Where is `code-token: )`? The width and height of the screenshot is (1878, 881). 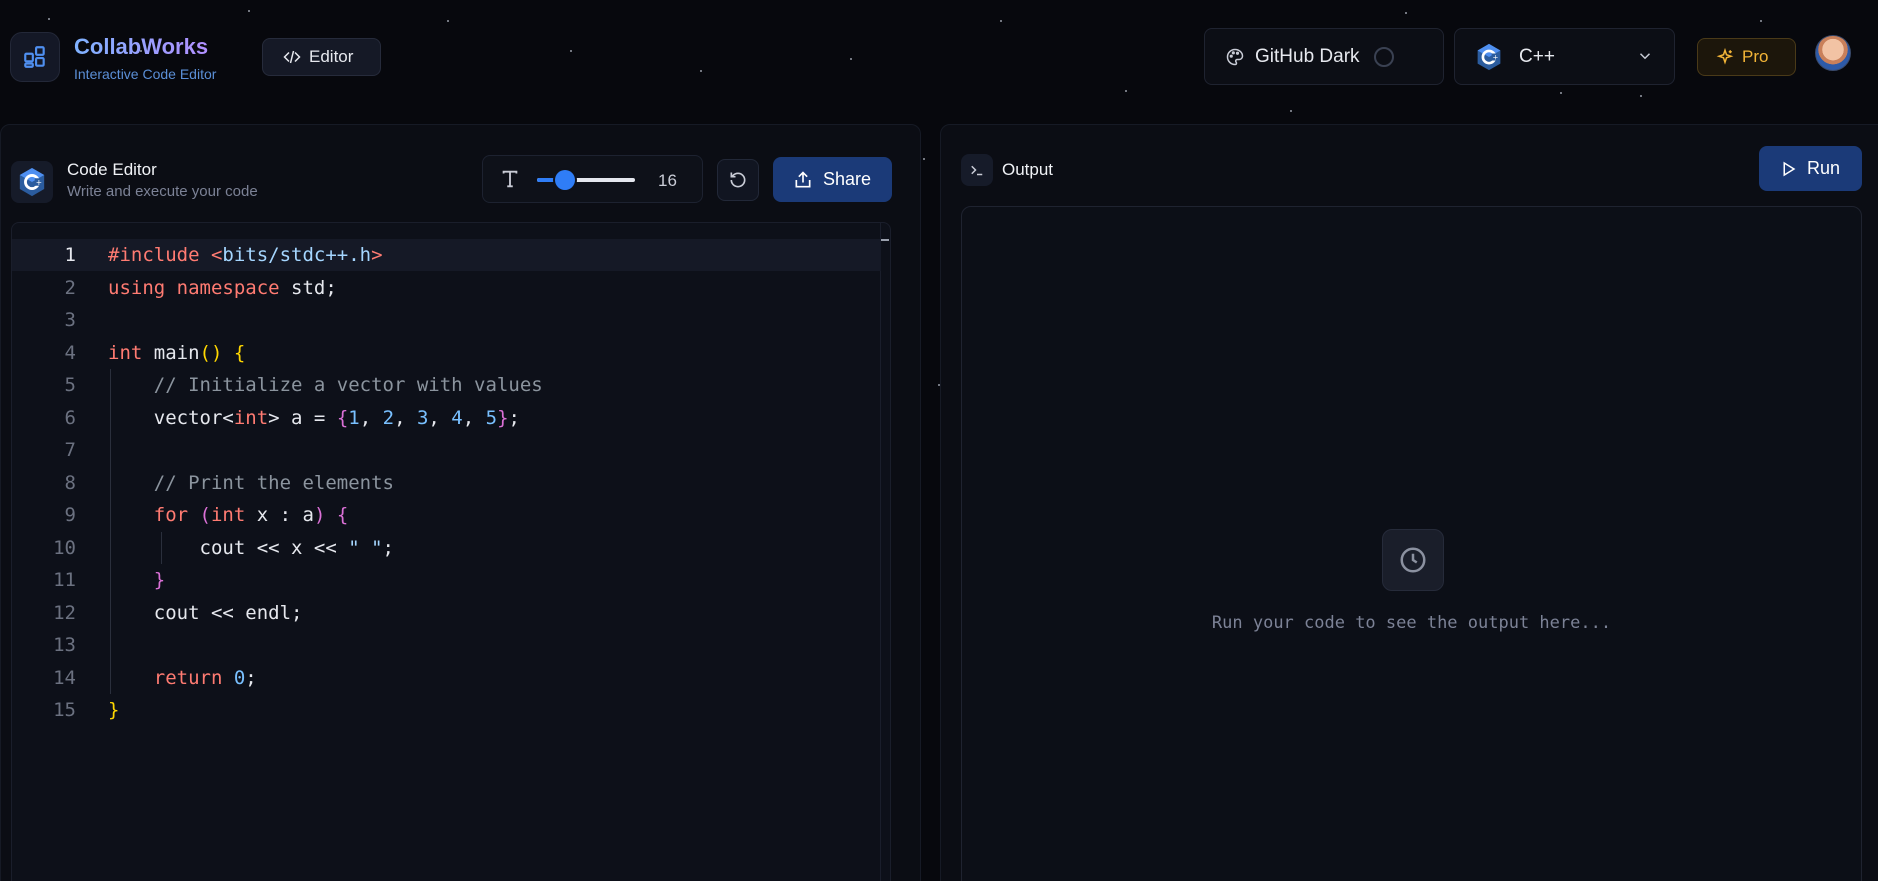 code-token: ) is located at coordinates (319, 515).